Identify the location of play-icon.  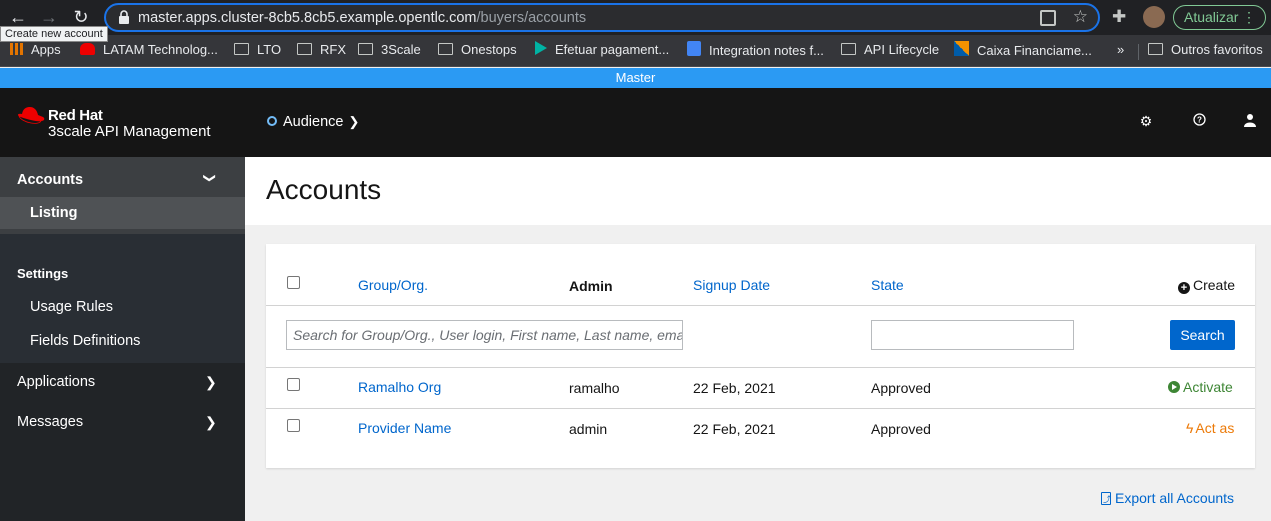
(541, 48).